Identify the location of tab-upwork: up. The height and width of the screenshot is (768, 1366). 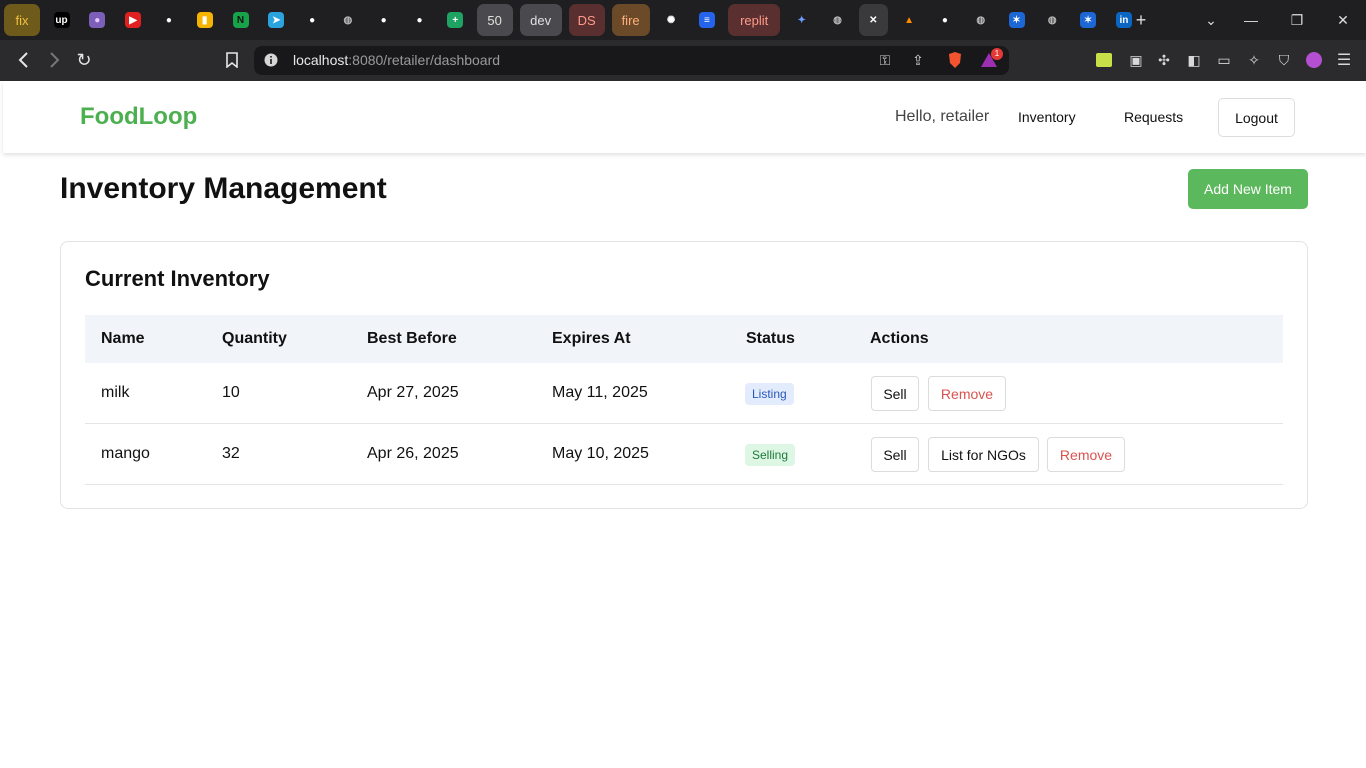
(61, 20).